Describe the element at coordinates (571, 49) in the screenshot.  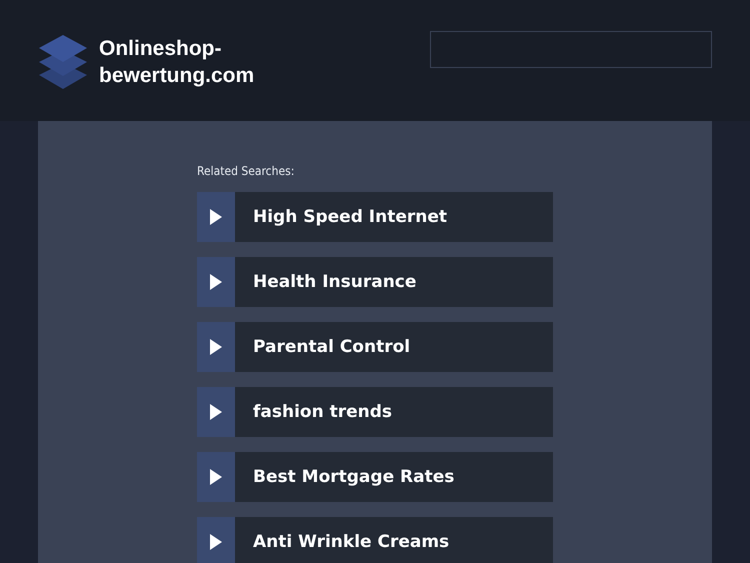
I see `search-field` at that location.